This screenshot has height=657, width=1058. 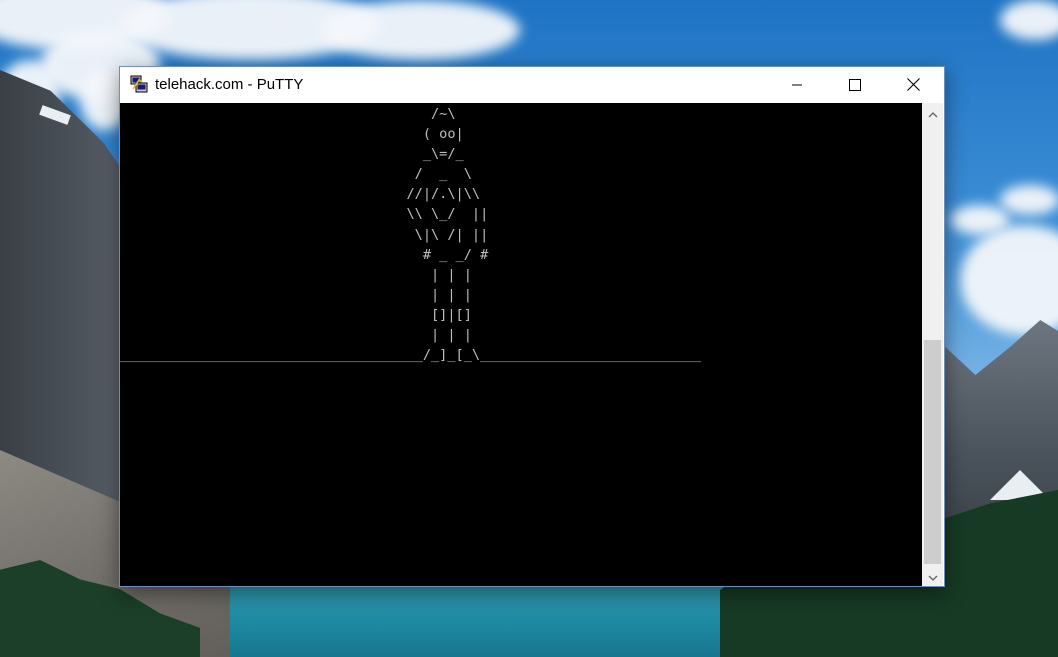 I want to click on terminal-line: _\=/_, so click(x=292, y=154).